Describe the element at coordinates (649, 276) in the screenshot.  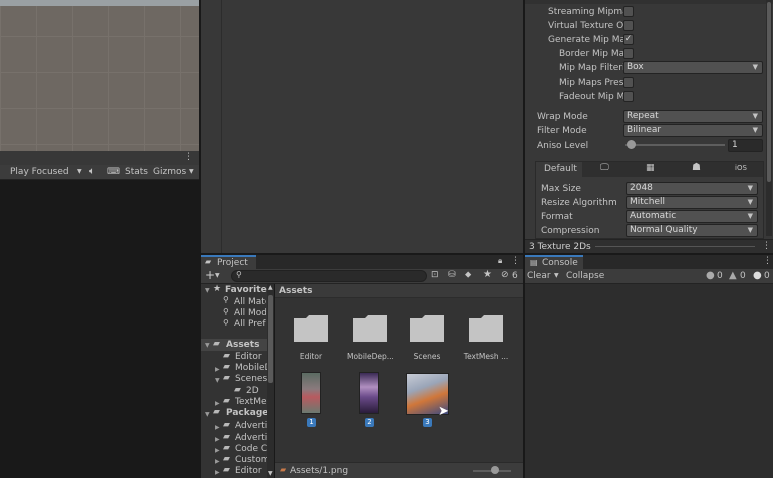
I see `console-toolbar: Clear ▼ Collapse ● 0 ▲ 0 ● 0` at that location.